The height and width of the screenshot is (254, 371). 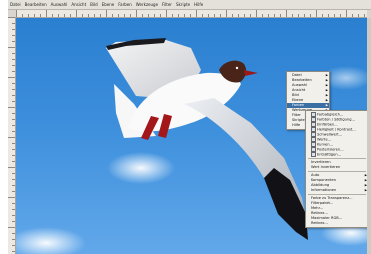 I want to click on submenu-item-label: Auto, so click(x=315, y=175).